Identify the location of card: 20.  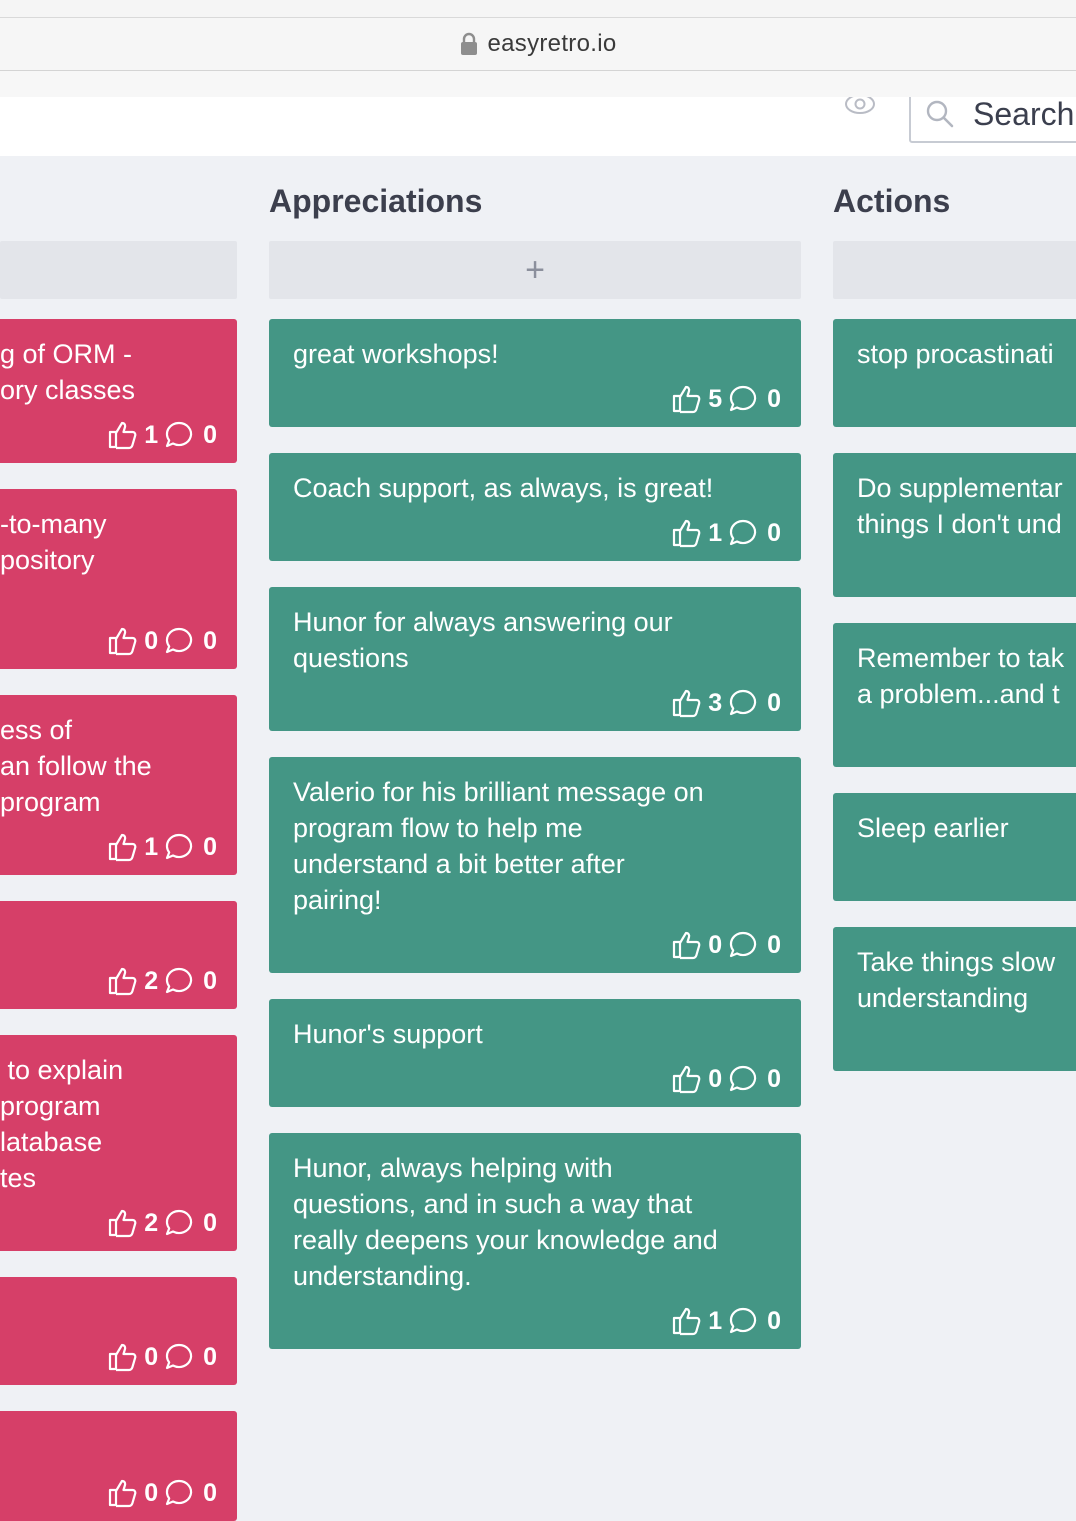
(118, 955).